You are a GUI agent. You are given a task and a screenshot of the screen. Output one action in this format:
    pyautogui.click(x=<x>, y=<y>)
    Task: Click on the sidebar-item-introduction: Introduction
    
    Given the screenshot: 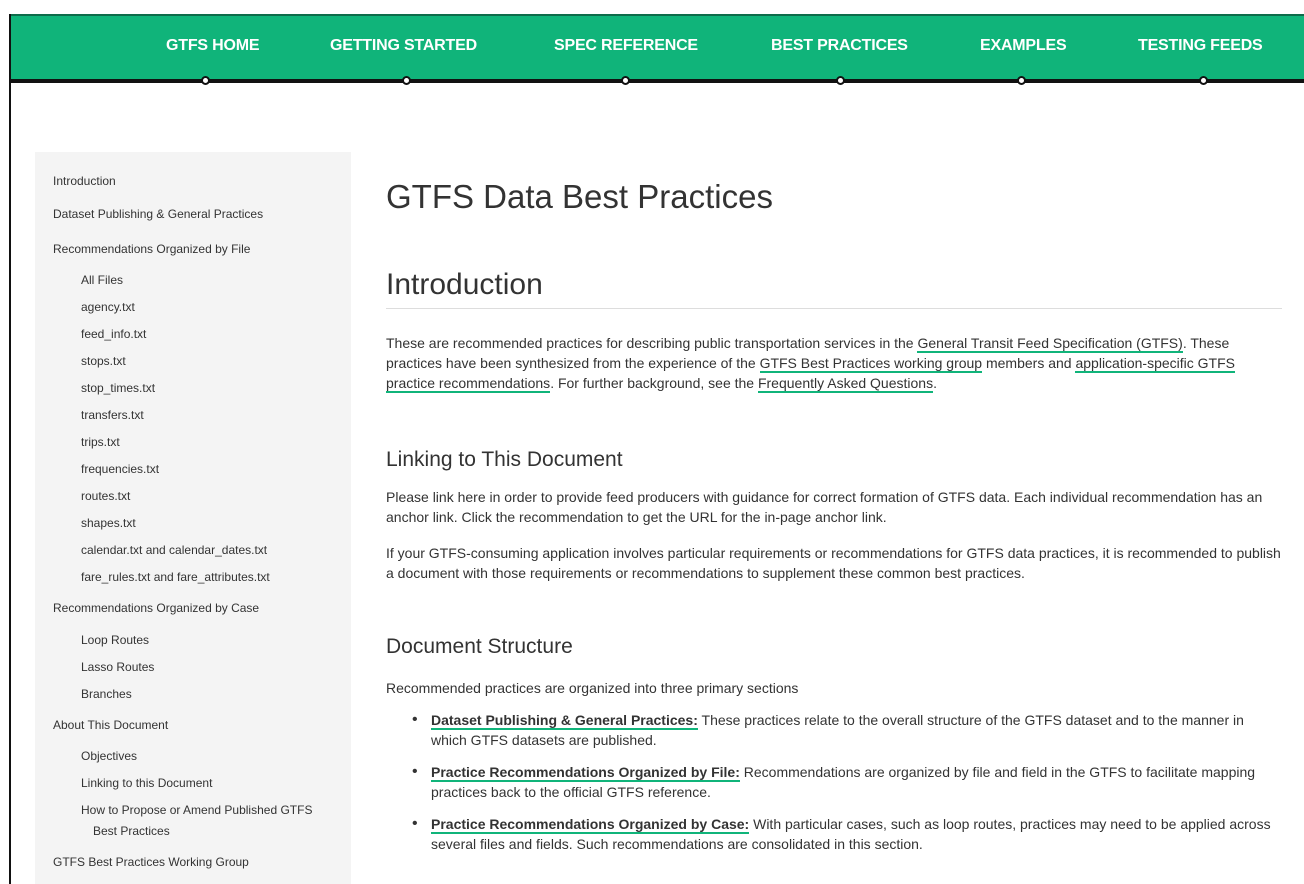 What is the action you would take?
    pyautogui.click(x=84, y=181)
    